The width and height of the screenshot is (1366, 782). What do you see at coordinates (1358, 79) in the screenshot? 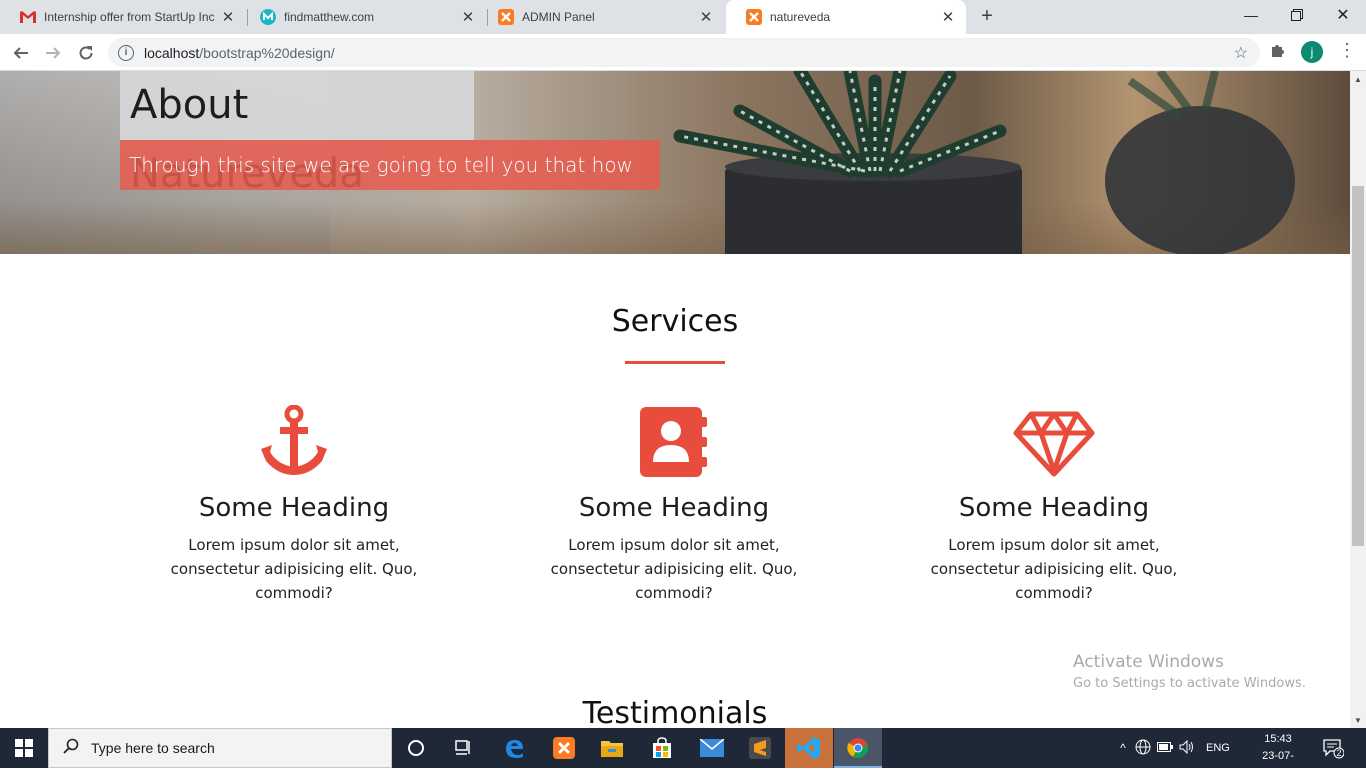
I see `scroll-up-arrow-icon: ▲` at bounding box center [1358, 79].